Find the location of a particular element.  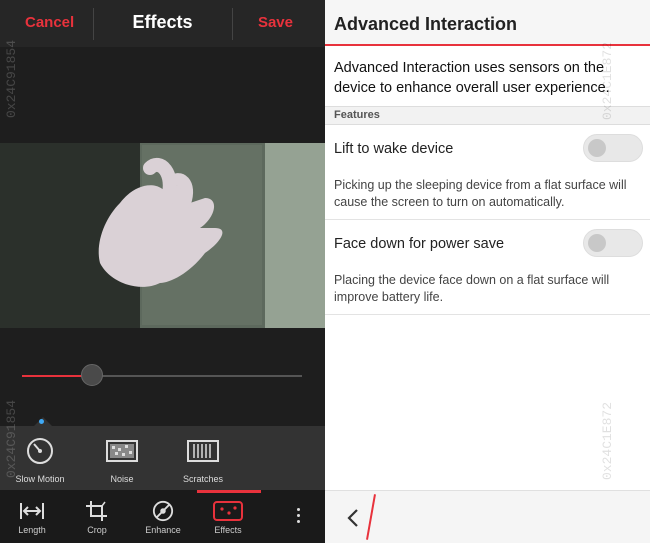

settings-header: Advanced Interaction is located at coordinates (487, 22).